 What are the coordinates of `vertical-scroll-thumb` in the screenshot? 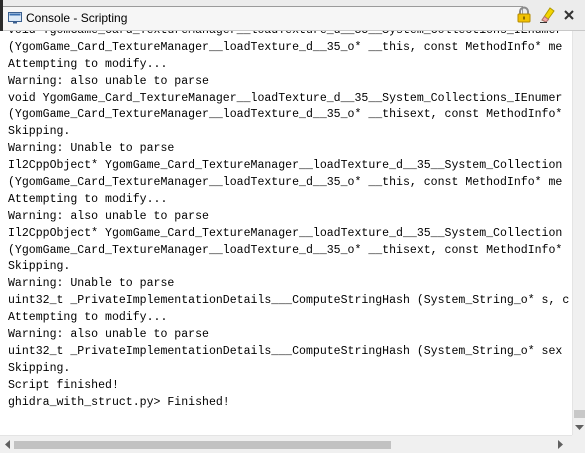 It's located at (579, 414).